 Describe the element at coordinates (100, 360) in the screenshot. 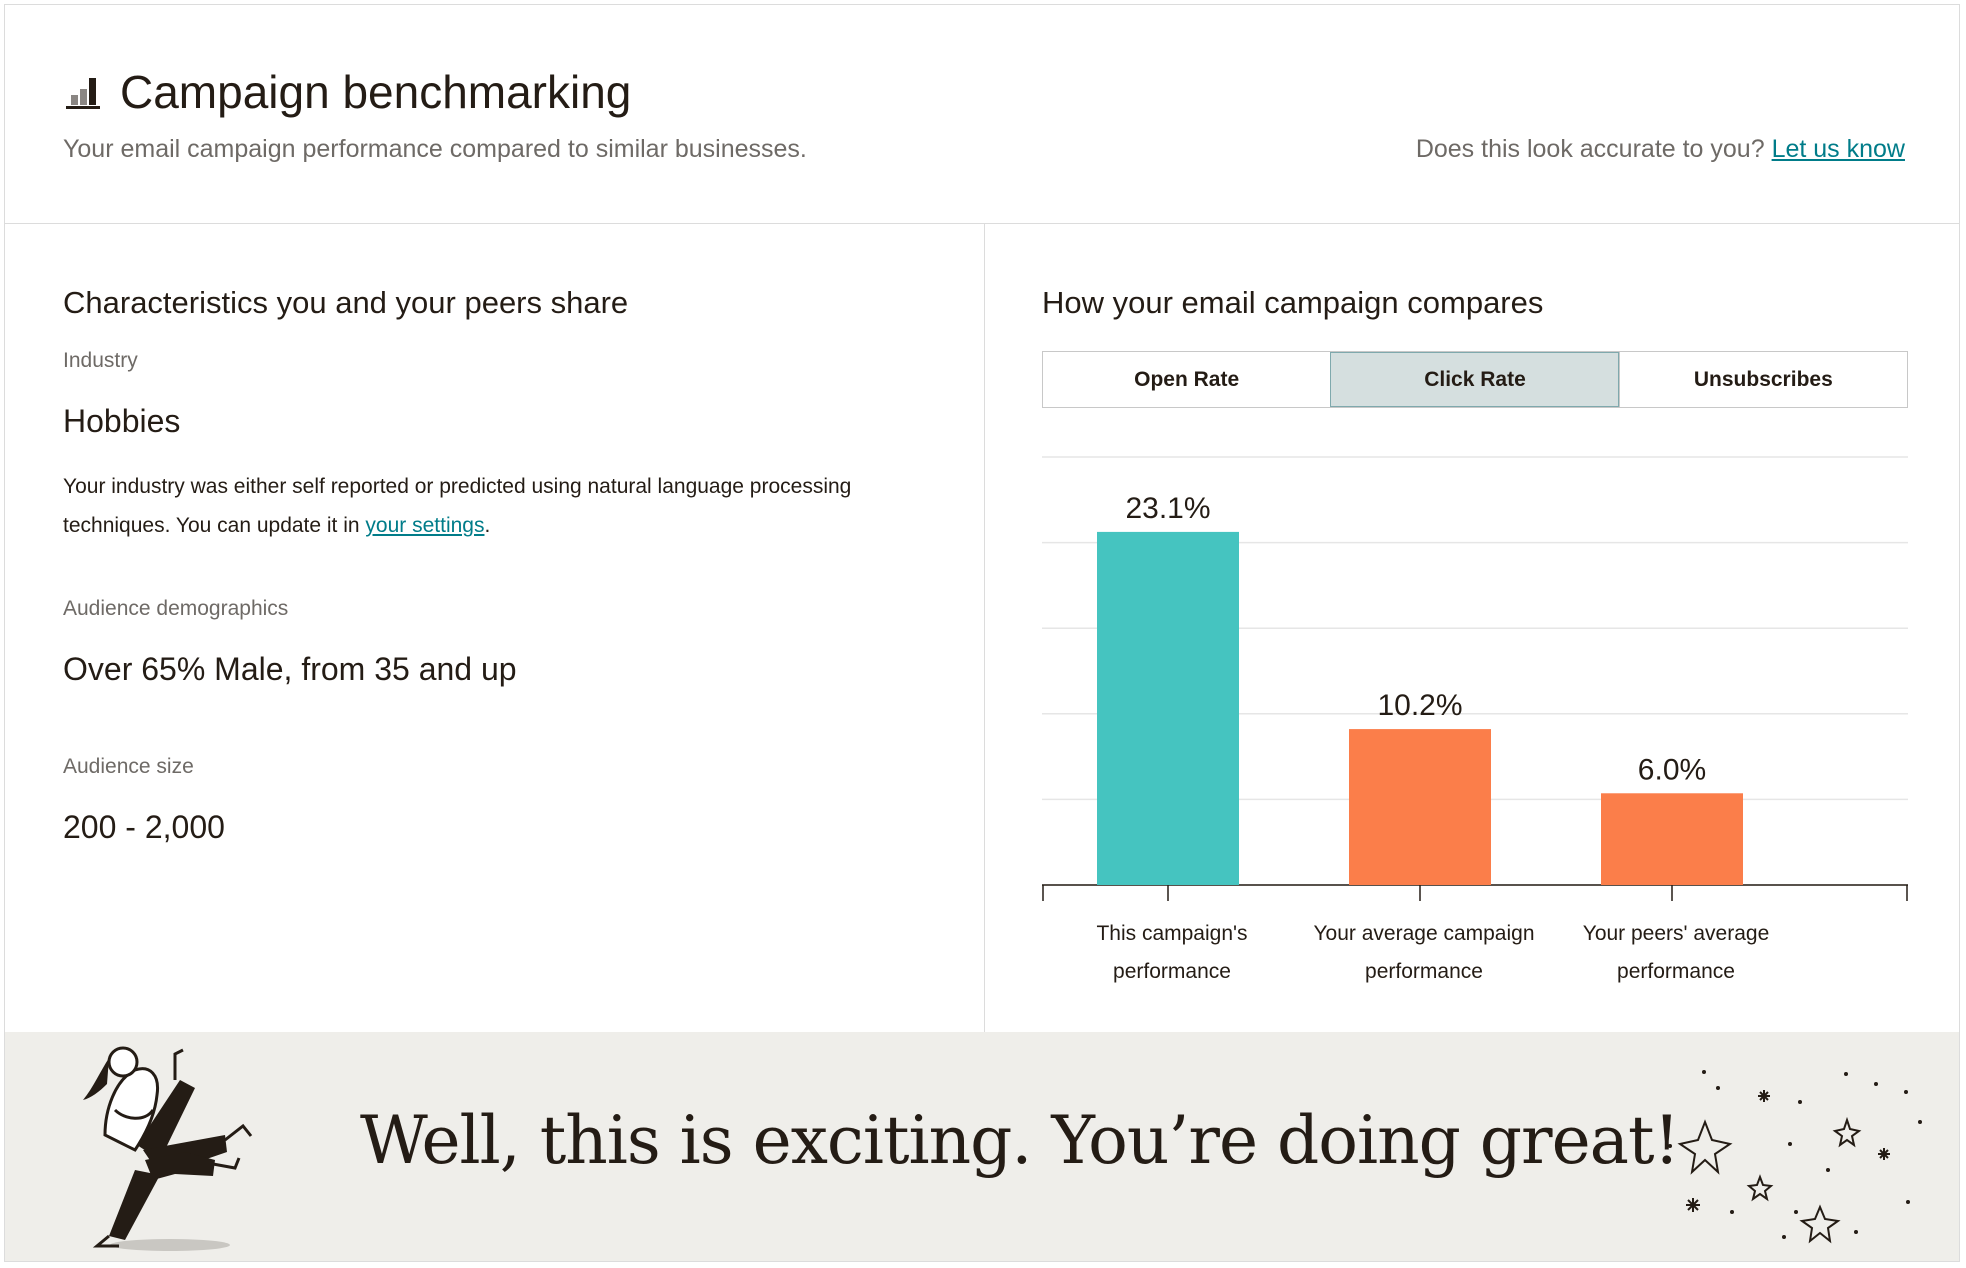

I see `industry-label: Industry` at that location.